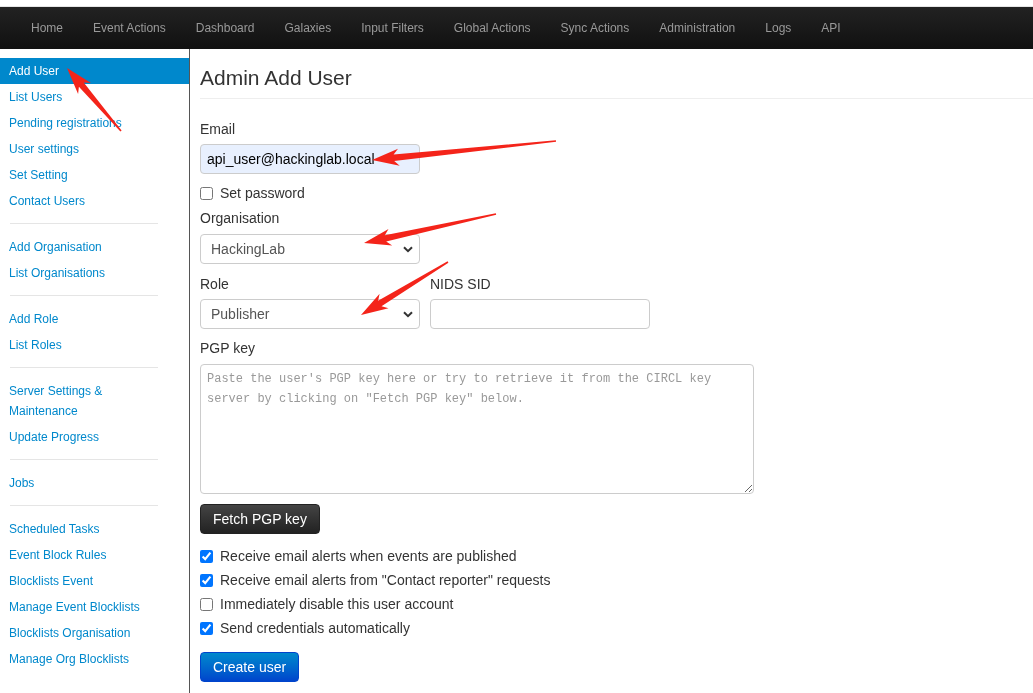 Image resolution: width=1033 pixels, height=693 pixels. Describe the element at coordinates (240, 218) in the screenshot. I see `field-label: Organisation` at that location.